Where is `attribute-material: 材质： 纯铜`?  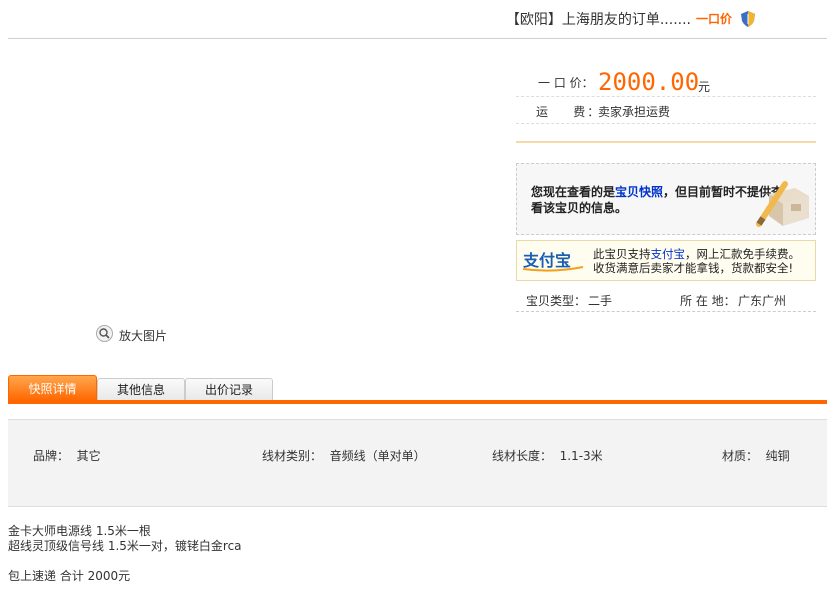
attribute-material: 材质： 纯铜 is located at coordinates (756, 456).